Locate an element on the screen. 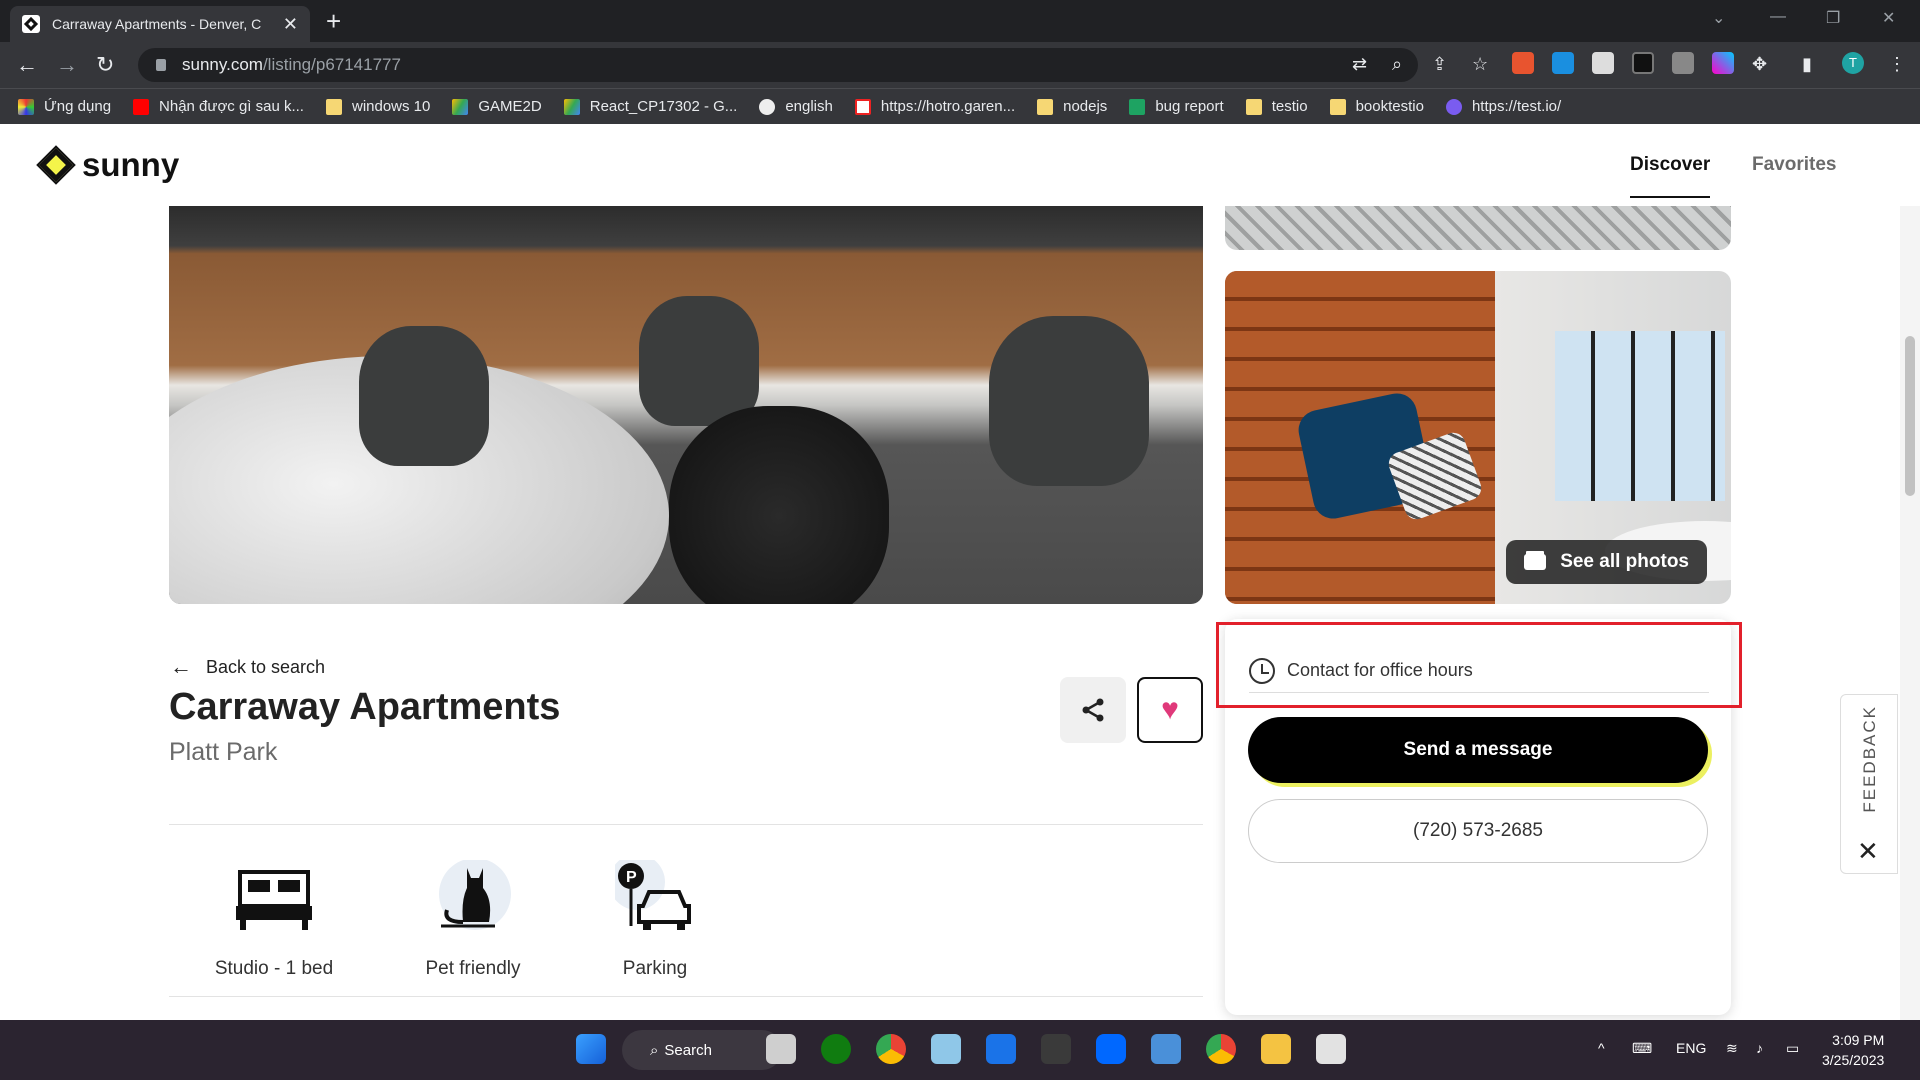  battery-icon: ▭ is located at coordinates (1792, 1048).